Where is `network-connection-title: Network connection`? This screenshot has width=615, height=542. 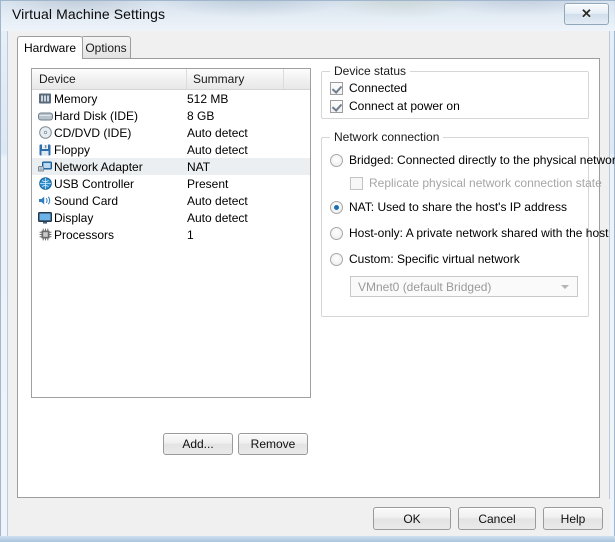
network-connection-title: Network connection is located at coordinates (387, 137).